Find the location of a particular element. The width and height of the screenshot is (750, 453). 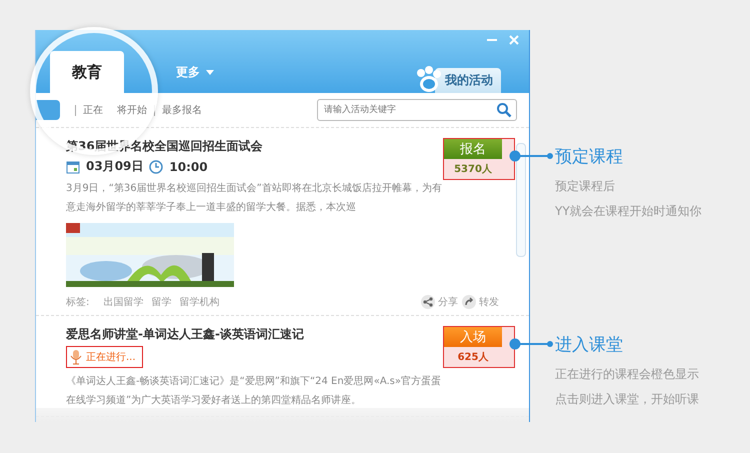

filter-link: 正在 is located at coordinates (93, 110).